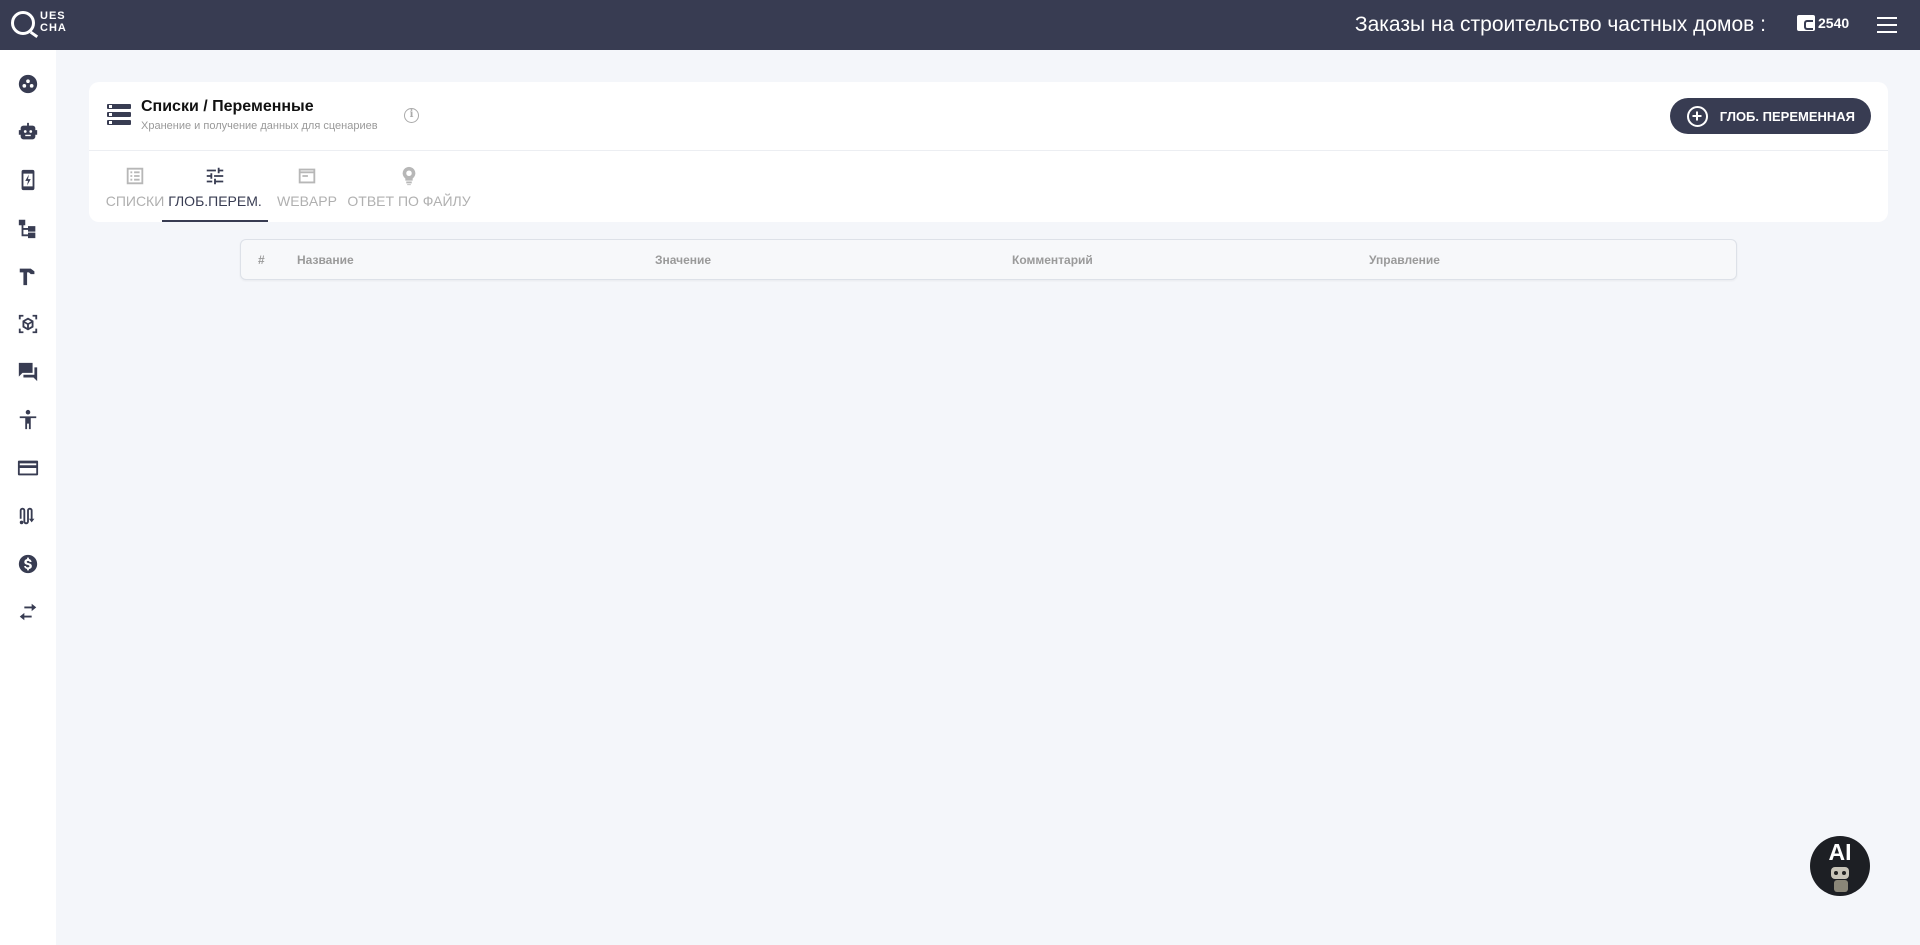  Describe the element at coordinates (409, 176) in the screenshot. I see `file-lightbulb-icon` at that location.